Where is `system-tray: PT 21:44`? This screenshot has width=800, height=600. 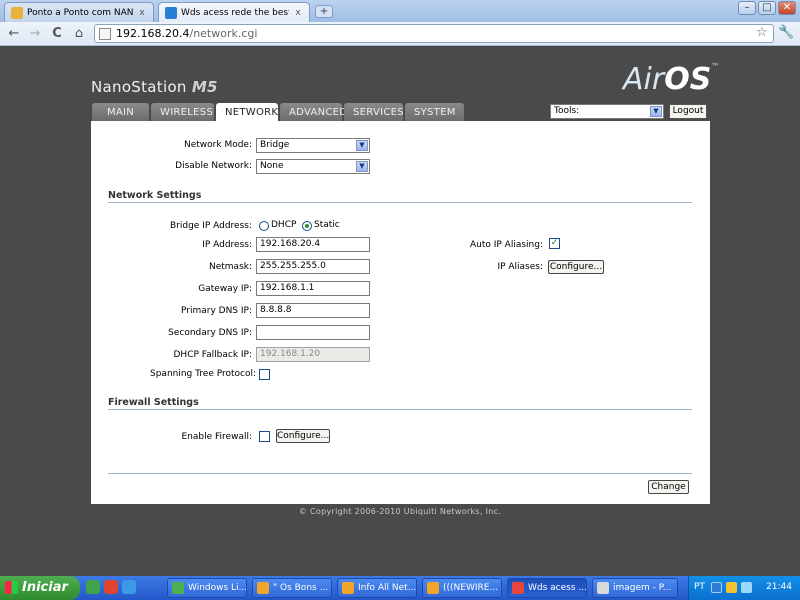
system-tray: PT 21:44 is located at coordinates (744, 588).